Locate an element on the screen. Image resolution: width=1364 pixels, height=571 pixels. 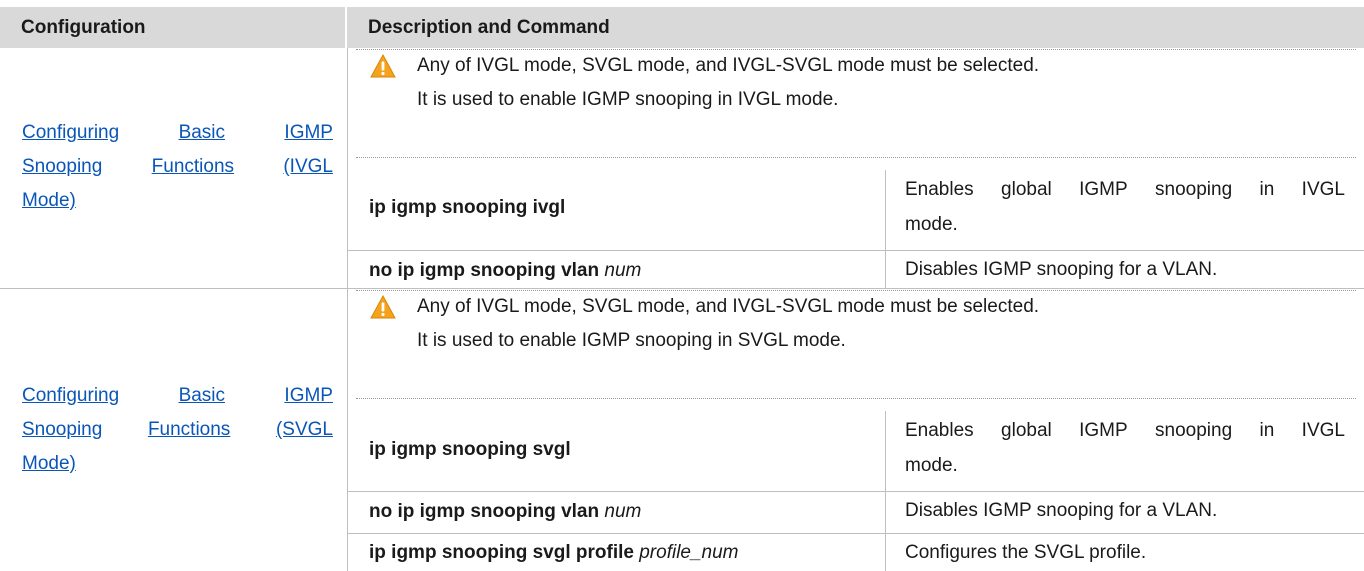
header-description-command: Description and Command is located at coordinates (855, 27).